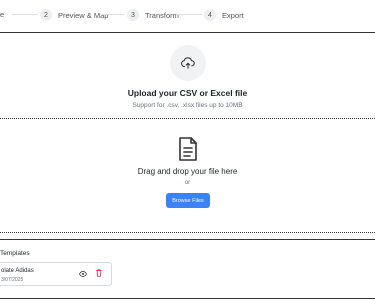 The image size is (375, 302). What do you see at coordinates (210, 15) in the screenshot?
I see `step-number: 4` at bounding box center [210, 15].